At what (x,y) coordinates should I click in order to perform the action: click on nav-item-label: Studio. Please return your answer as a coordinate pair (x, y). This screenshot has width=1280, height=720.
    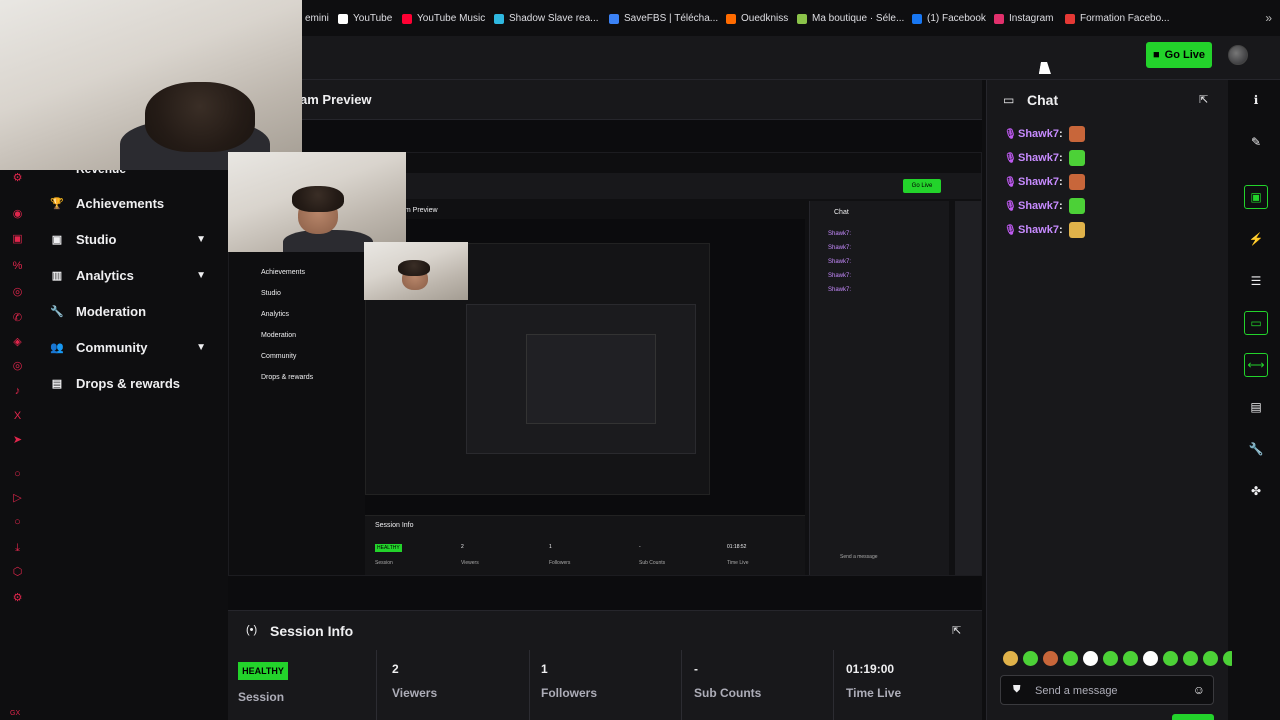
    Looking at the image, I should click on (96, 239).